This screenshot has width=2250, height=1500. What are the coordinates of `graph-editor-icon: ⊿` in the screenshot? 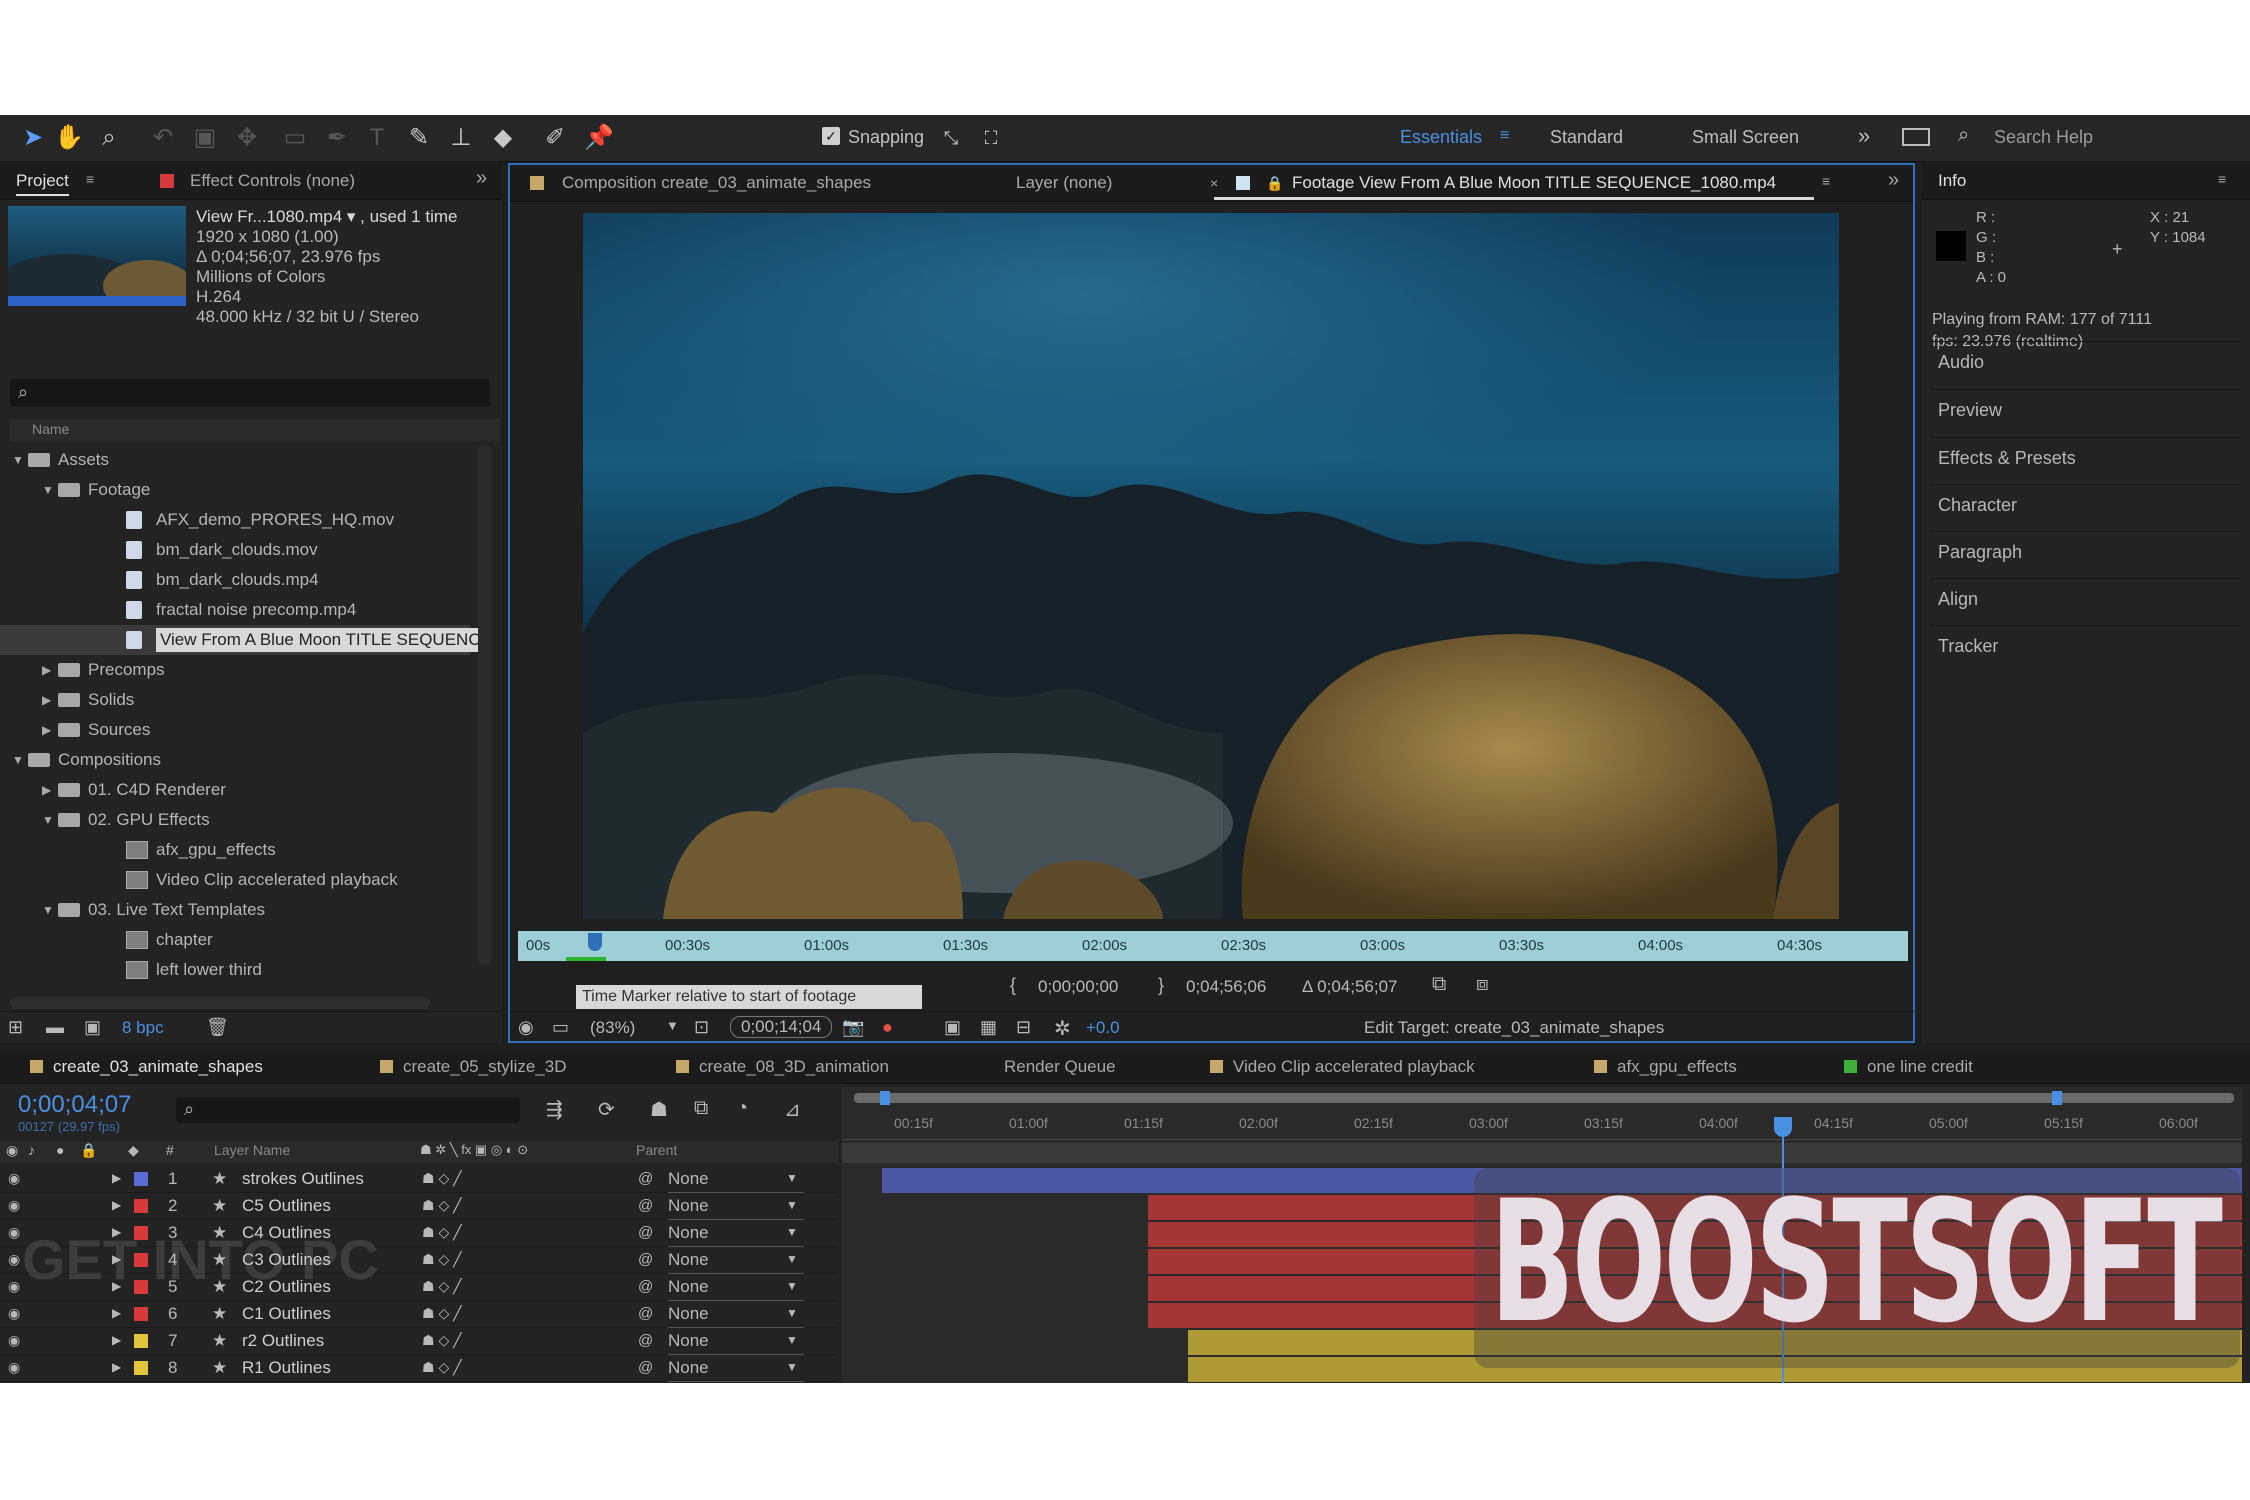 It's located at (792, 1109).